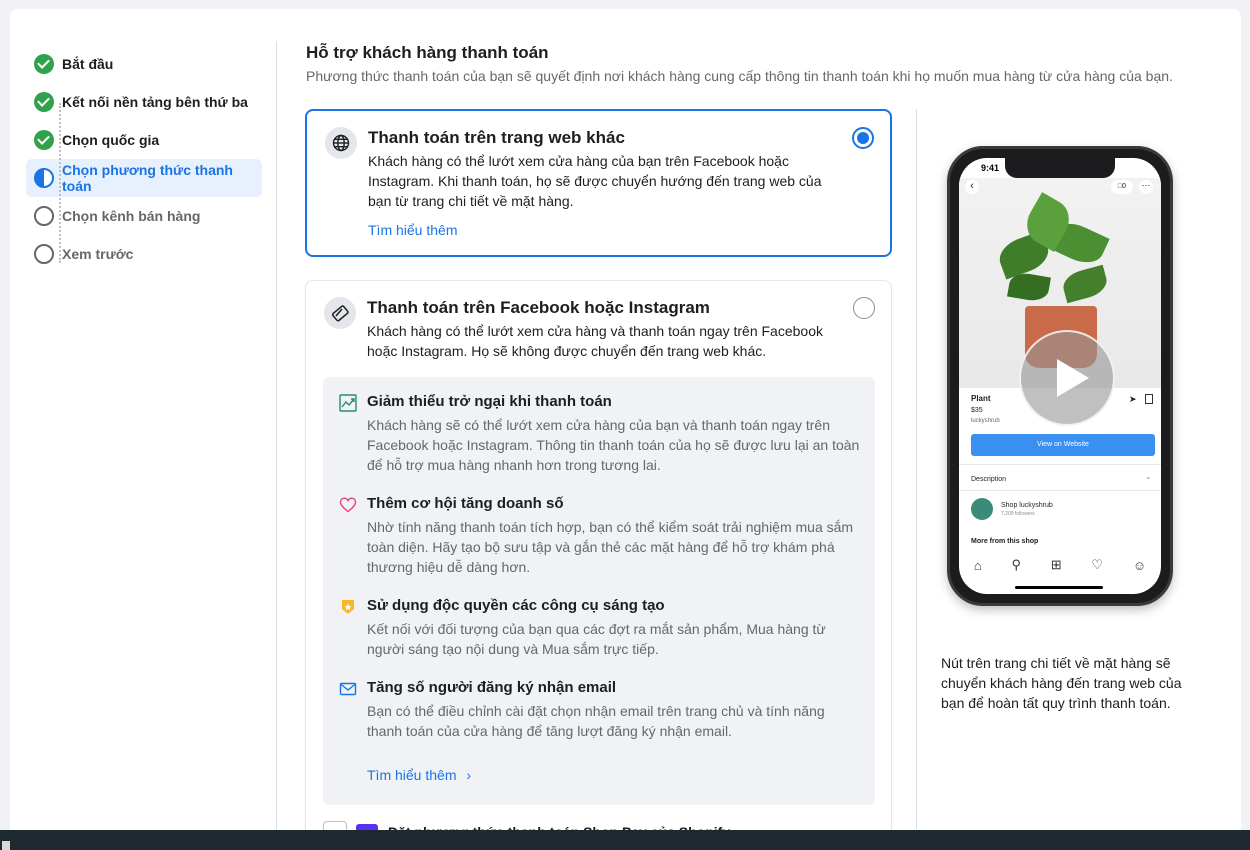  Describe the element at coordinates (977, 410) in the screenshot. I see `product-price: $35` at that location.